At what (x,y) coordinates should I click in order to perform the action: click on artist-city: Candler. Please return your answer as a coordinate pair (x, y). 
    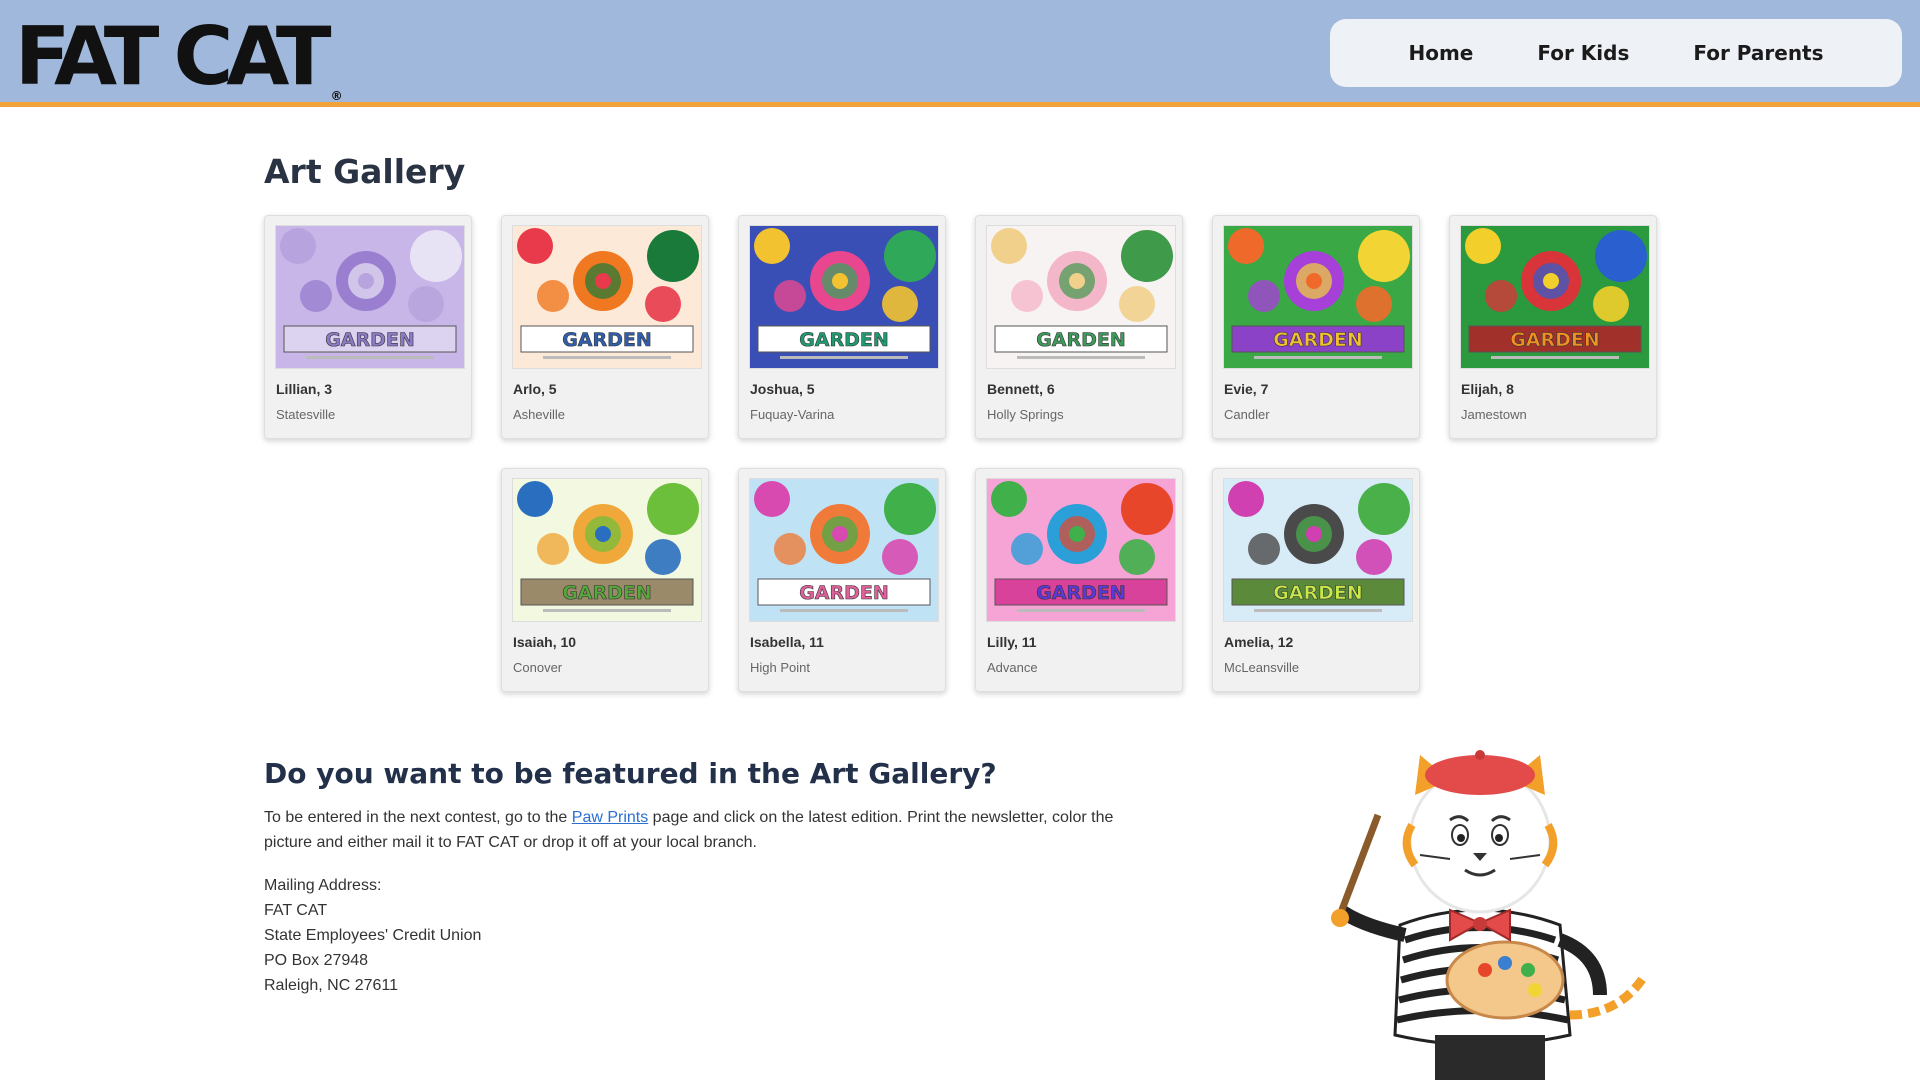
    Looking at the image, I should click on (1247, 414).